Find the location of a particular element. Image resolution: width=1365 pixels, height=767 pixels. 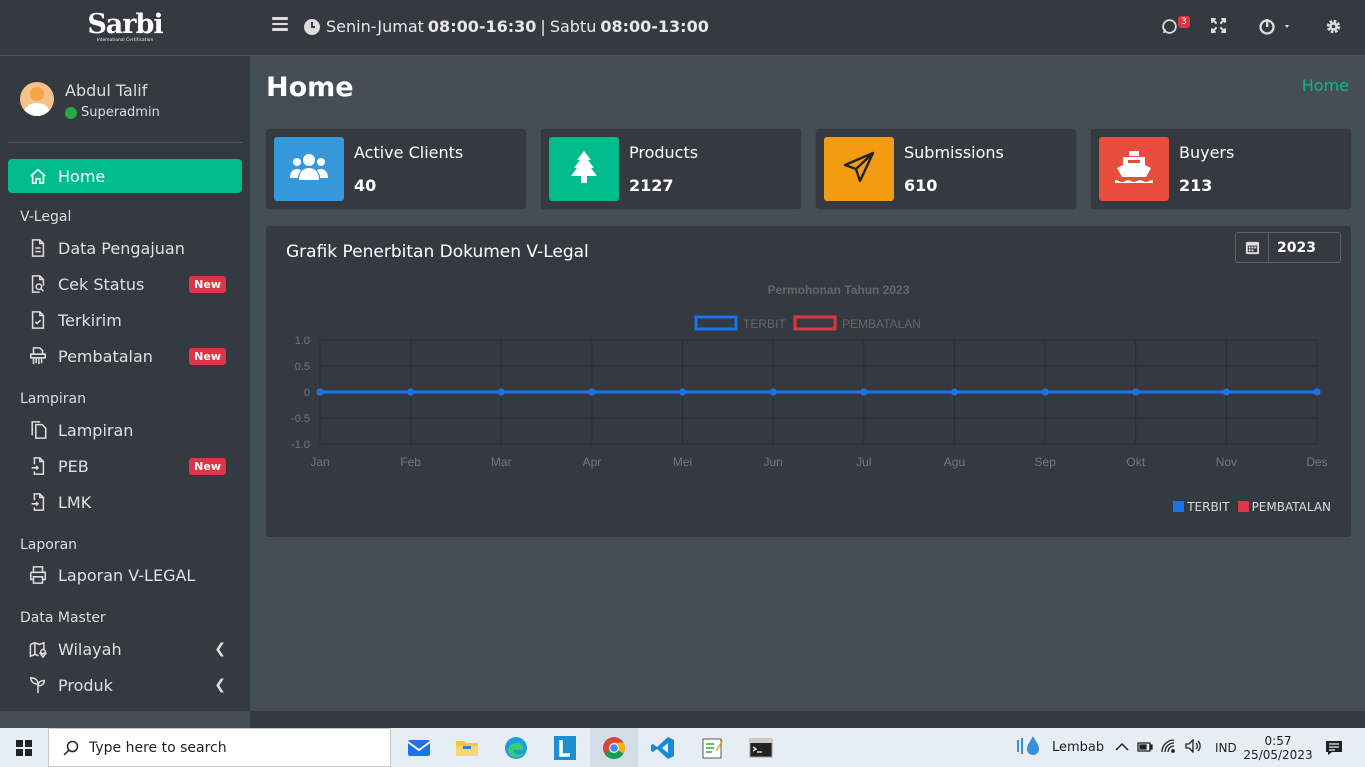

gear-icon is located at coordinates (1333, 28).